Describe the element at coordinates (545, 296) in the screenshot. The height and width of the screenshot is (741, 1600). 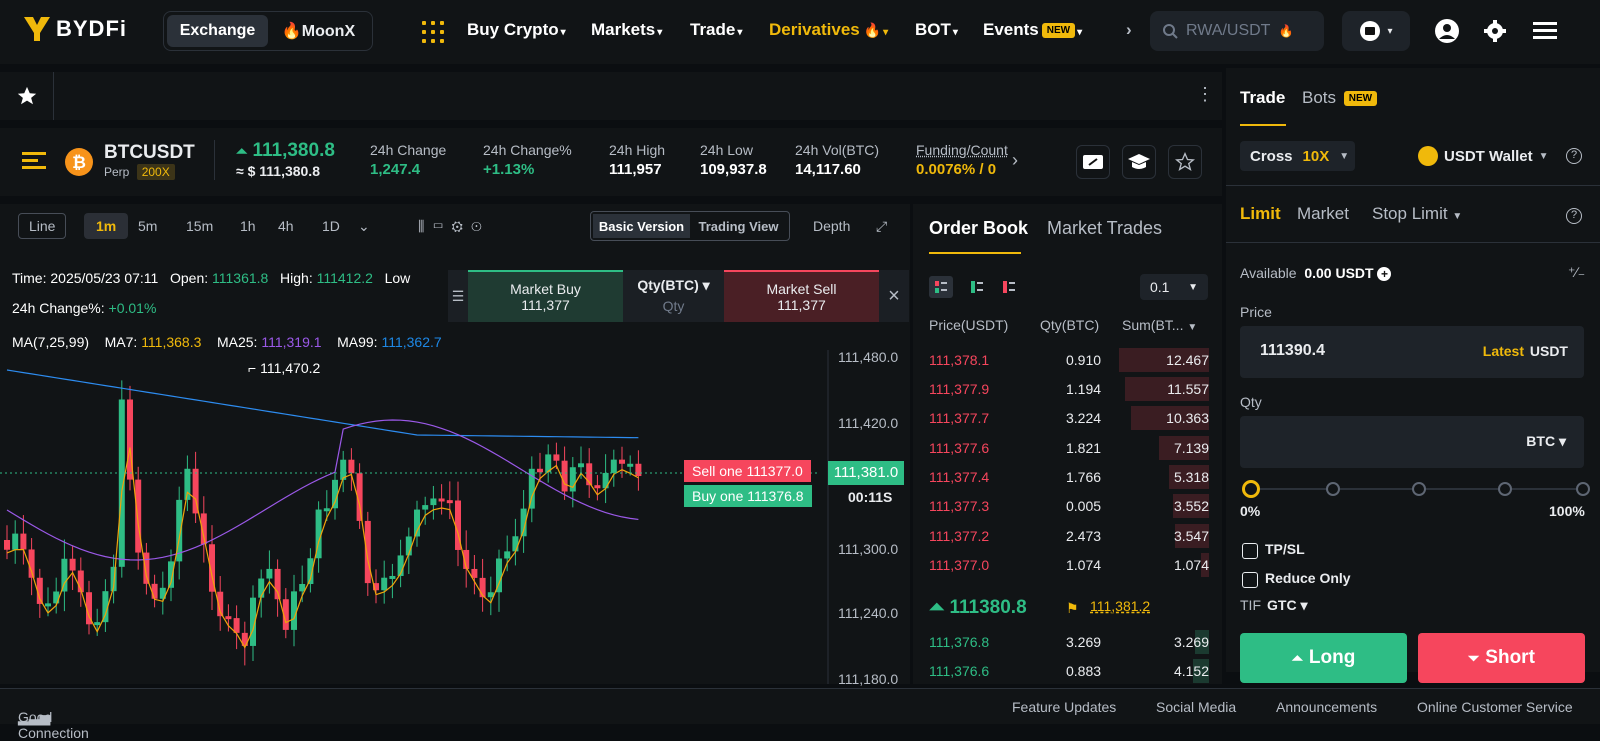
I see `market-buy-button: Market Buy 111,377` at that location.